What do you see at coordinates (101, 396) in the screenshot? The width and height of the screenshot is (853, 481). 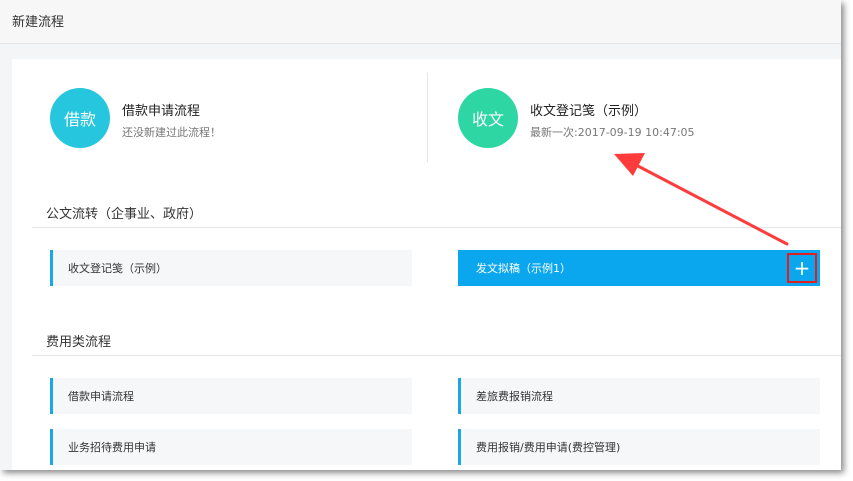 I see `process-item-label: 借款申请流程` at bounding box center [101, 396].